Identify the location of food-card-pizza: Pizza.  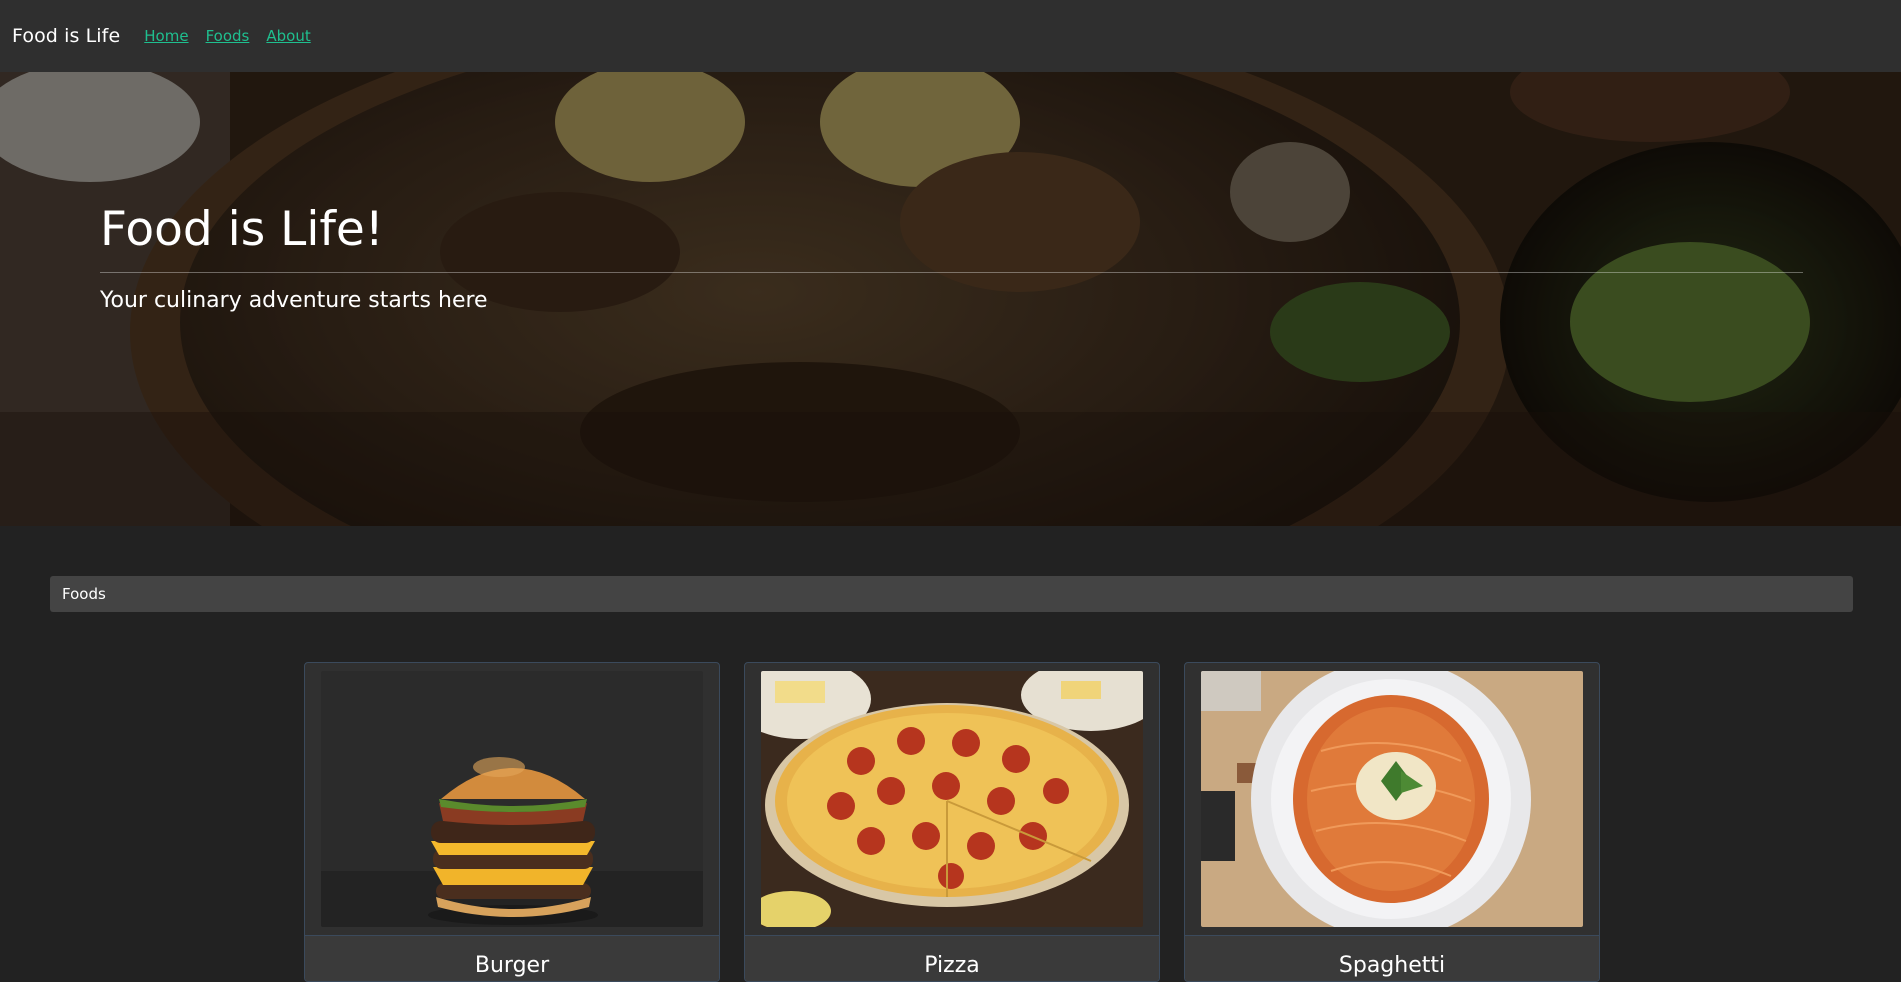
(952, 822).